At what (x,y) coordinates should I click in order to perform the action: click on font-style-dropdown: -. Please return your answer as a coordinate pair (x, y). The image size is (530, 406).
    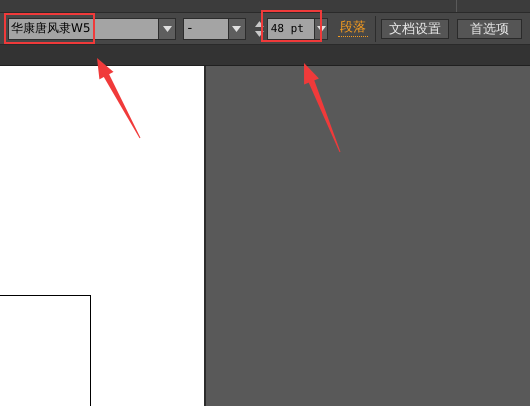
    Looking at the image, I should click on (214, 29).